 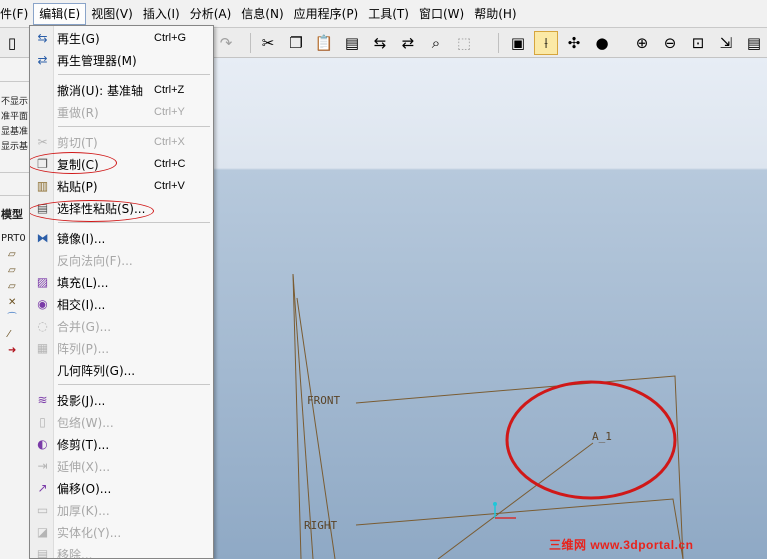 I want to click on menu-help: 帮助(H), so click(x=495, y=14).